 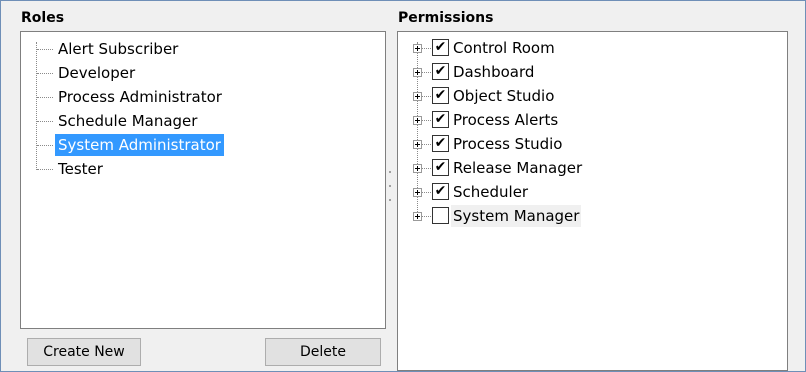 What do you see at coordinates (491, 192) in the screenshot?
I see `permission-label: Scheduler` at bounding box center [491, 192].